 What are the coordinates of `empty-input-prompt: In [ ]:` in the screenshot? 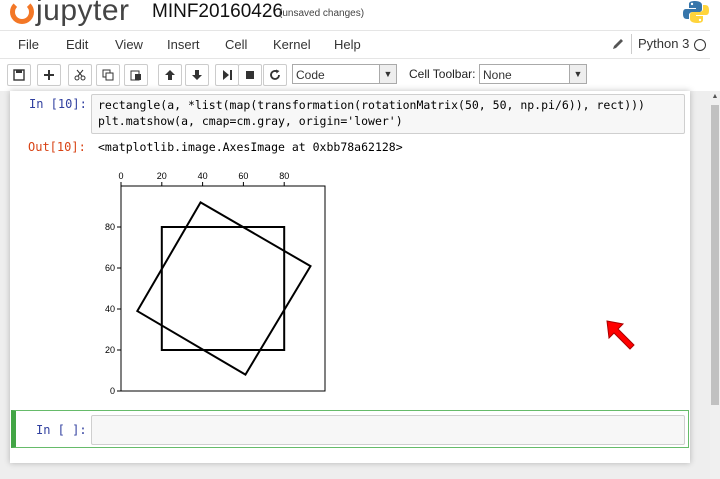 It's located at (61, 430).